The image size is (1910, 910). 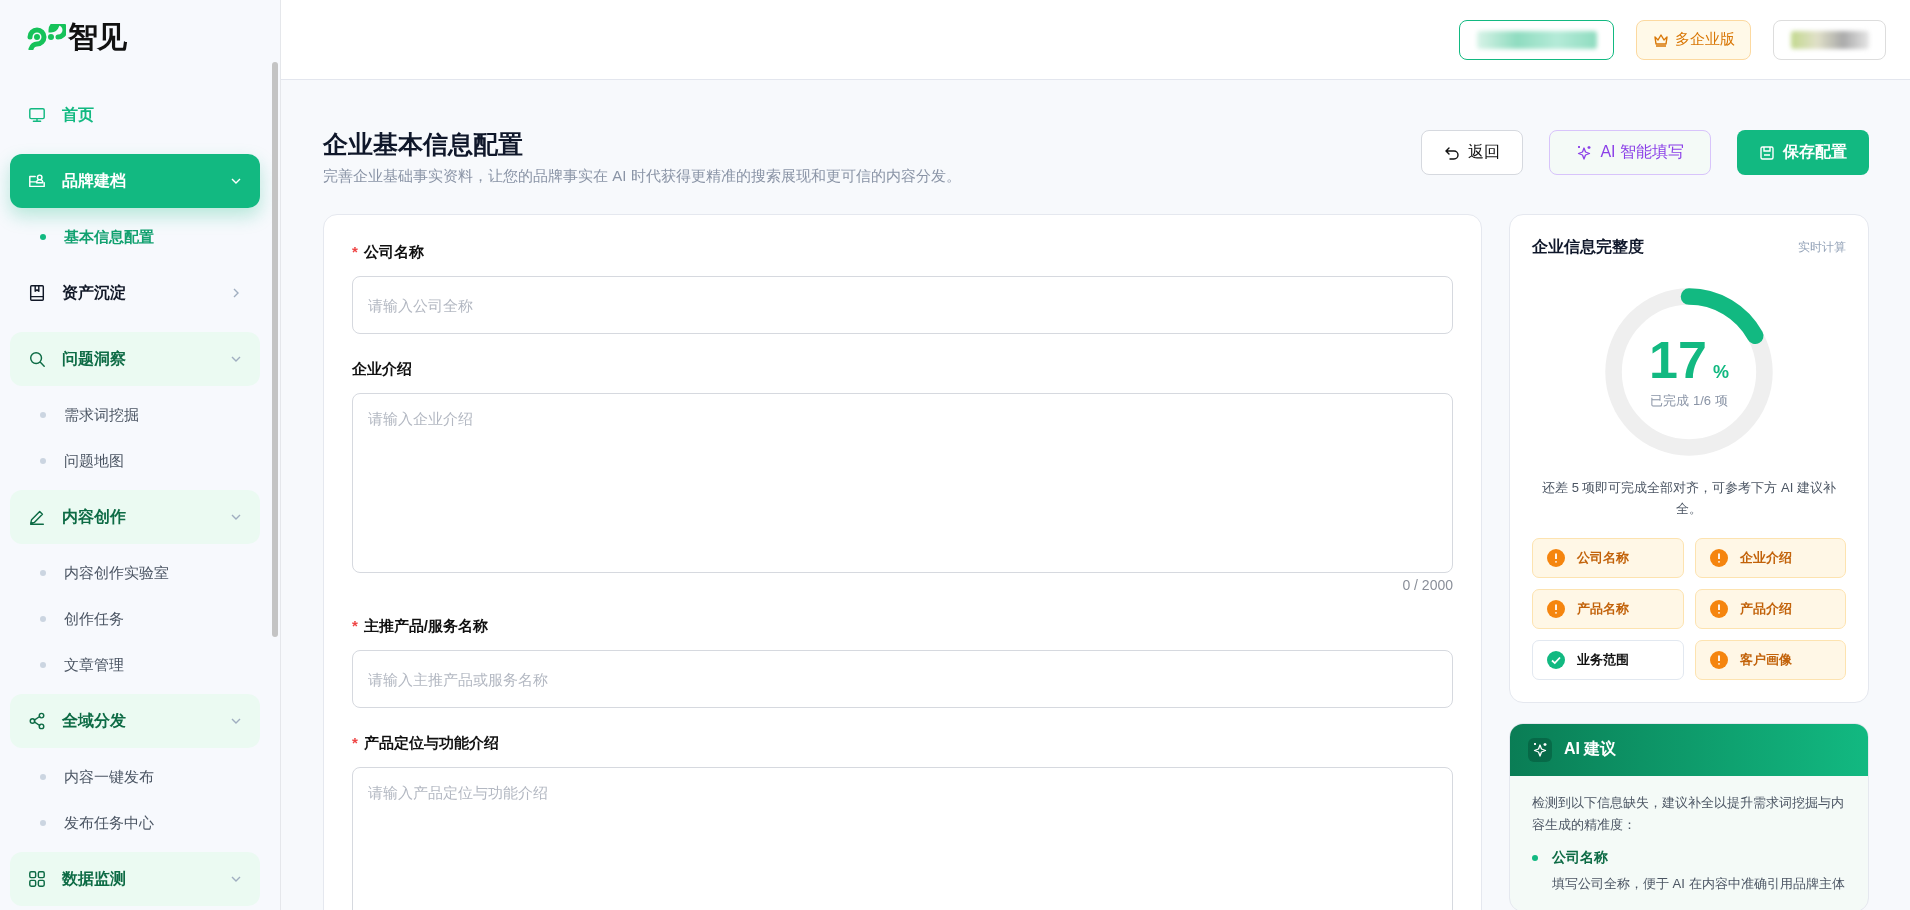 What do you see at coordinates (135, 573) in the screenshot?
I see `sidebar-subitem: 内容创作实验室` at bounding box center [135, 573].